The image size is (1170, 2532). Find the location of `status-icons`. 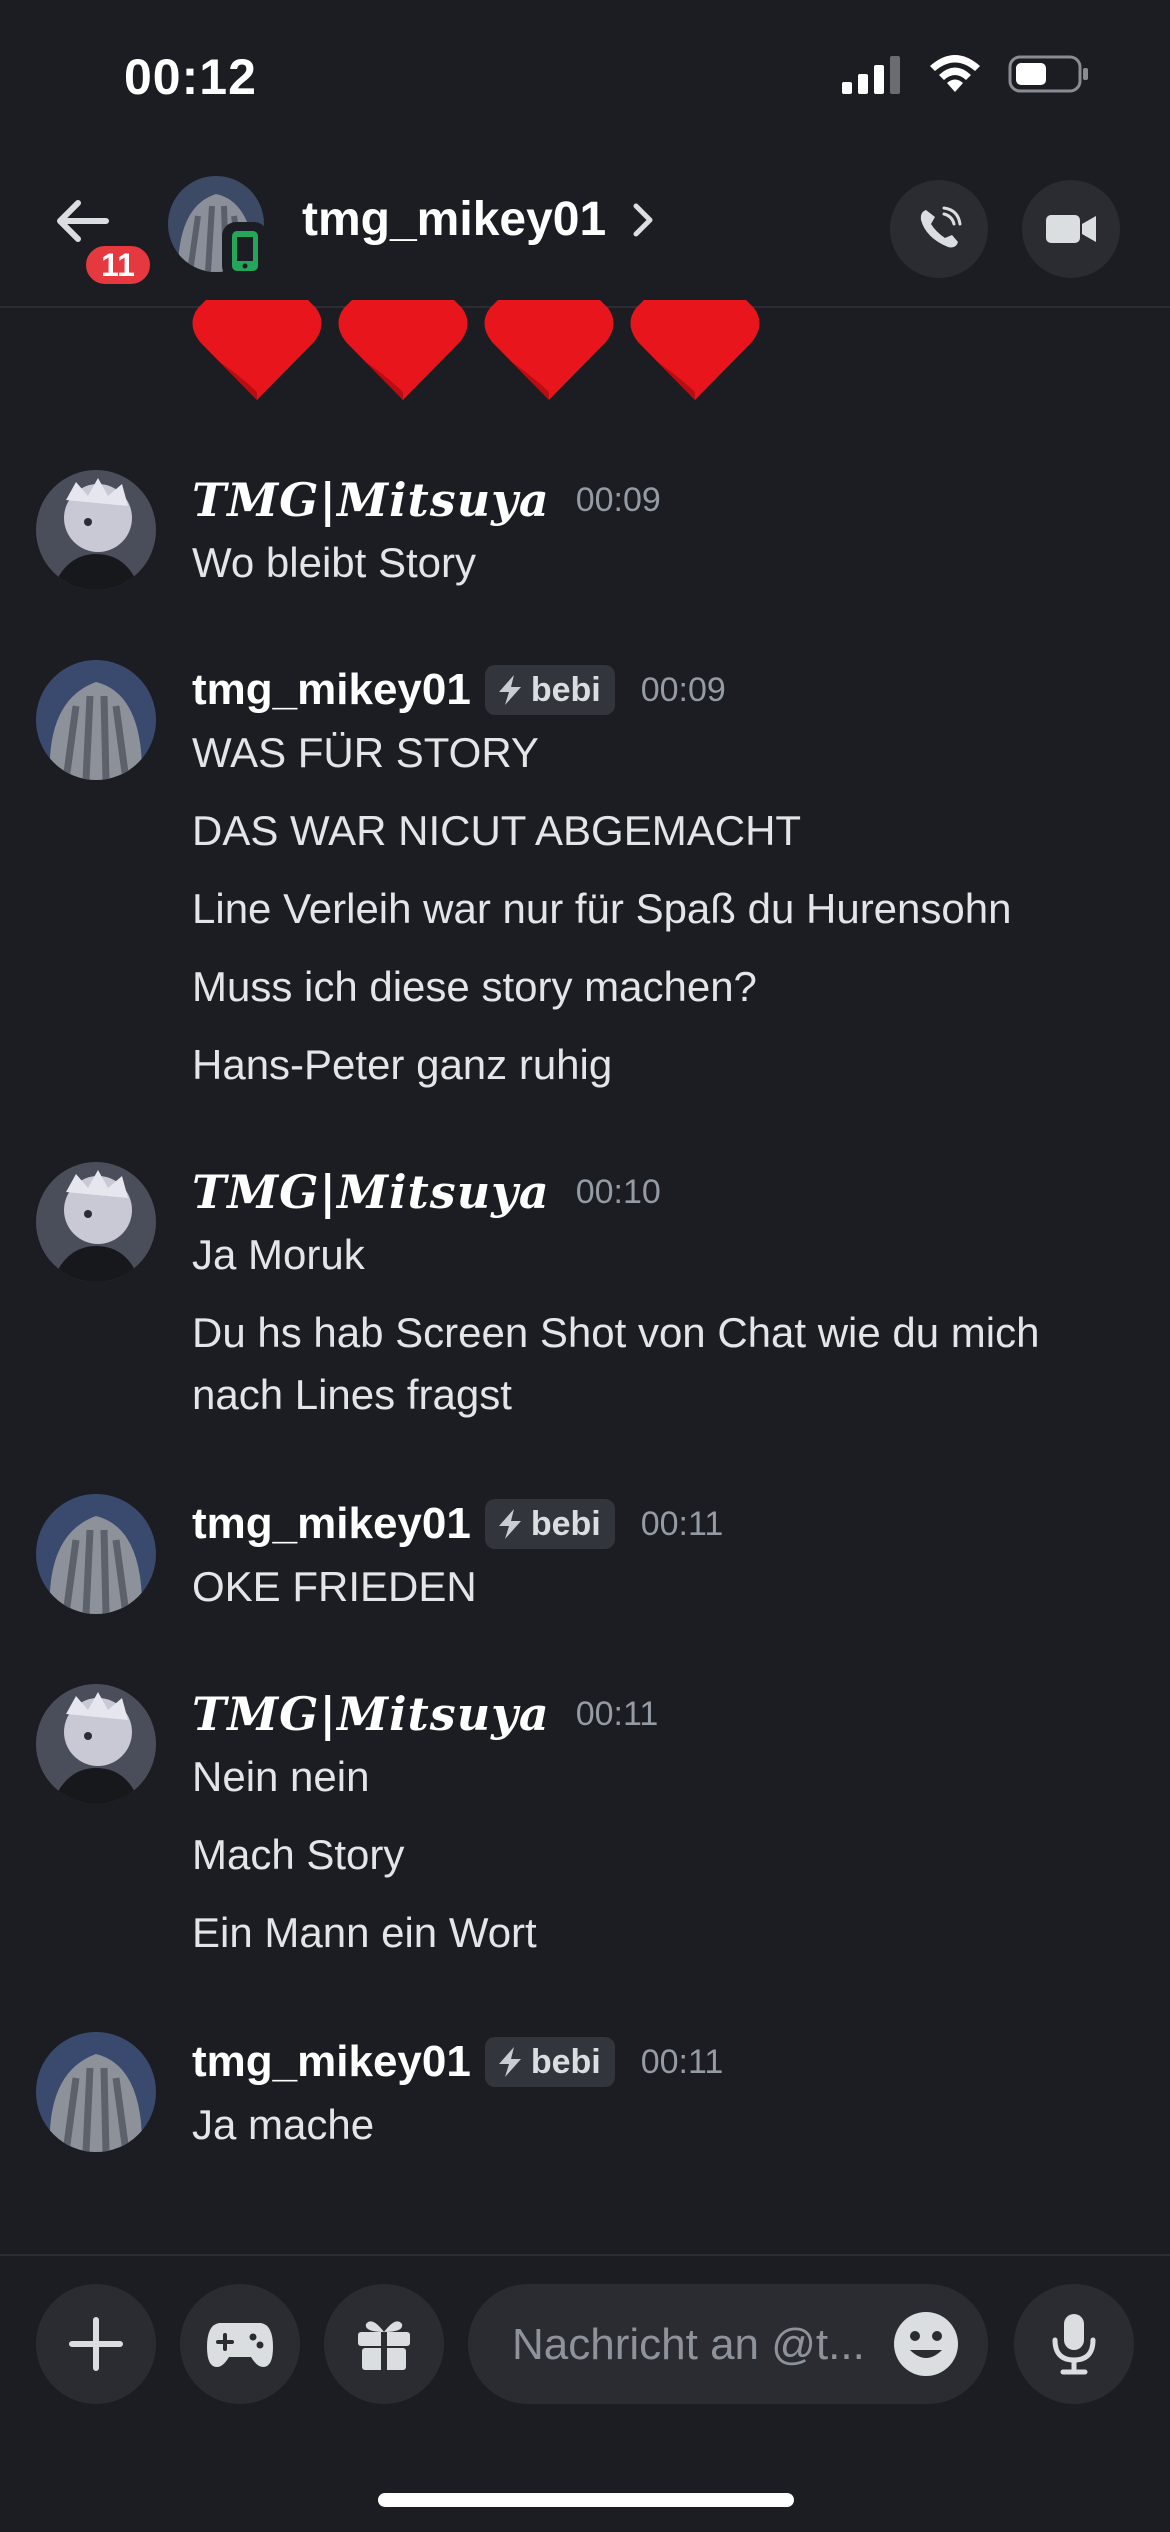

status-icons is located at coordinates (966, 74).